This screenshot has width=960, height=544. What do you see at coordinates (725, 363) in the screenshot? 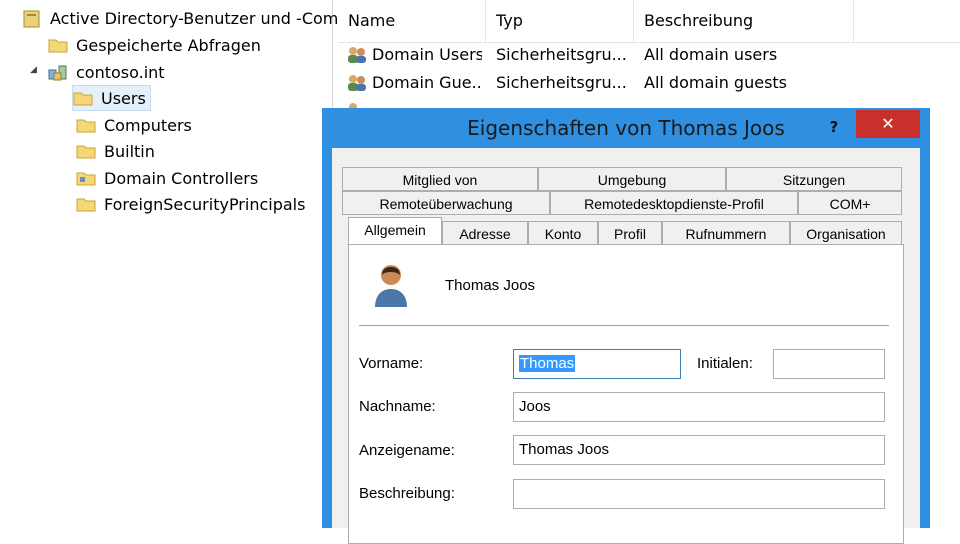
I see `initialen-label: Initialen:` at bounding box center [725, 363].